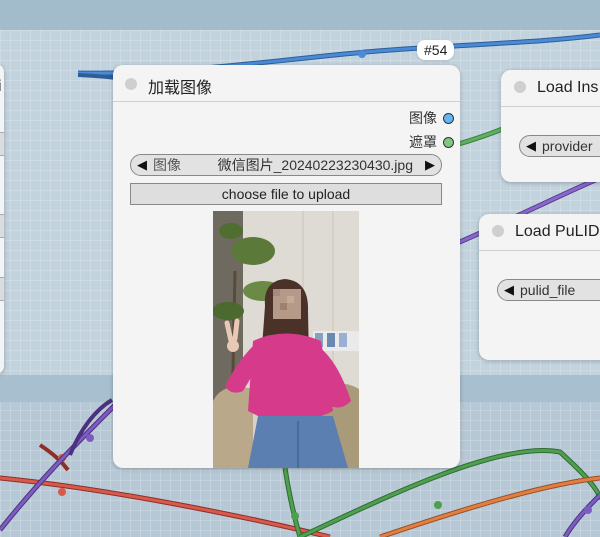  I want to click on wire-red-bottom, so click(165, 506).